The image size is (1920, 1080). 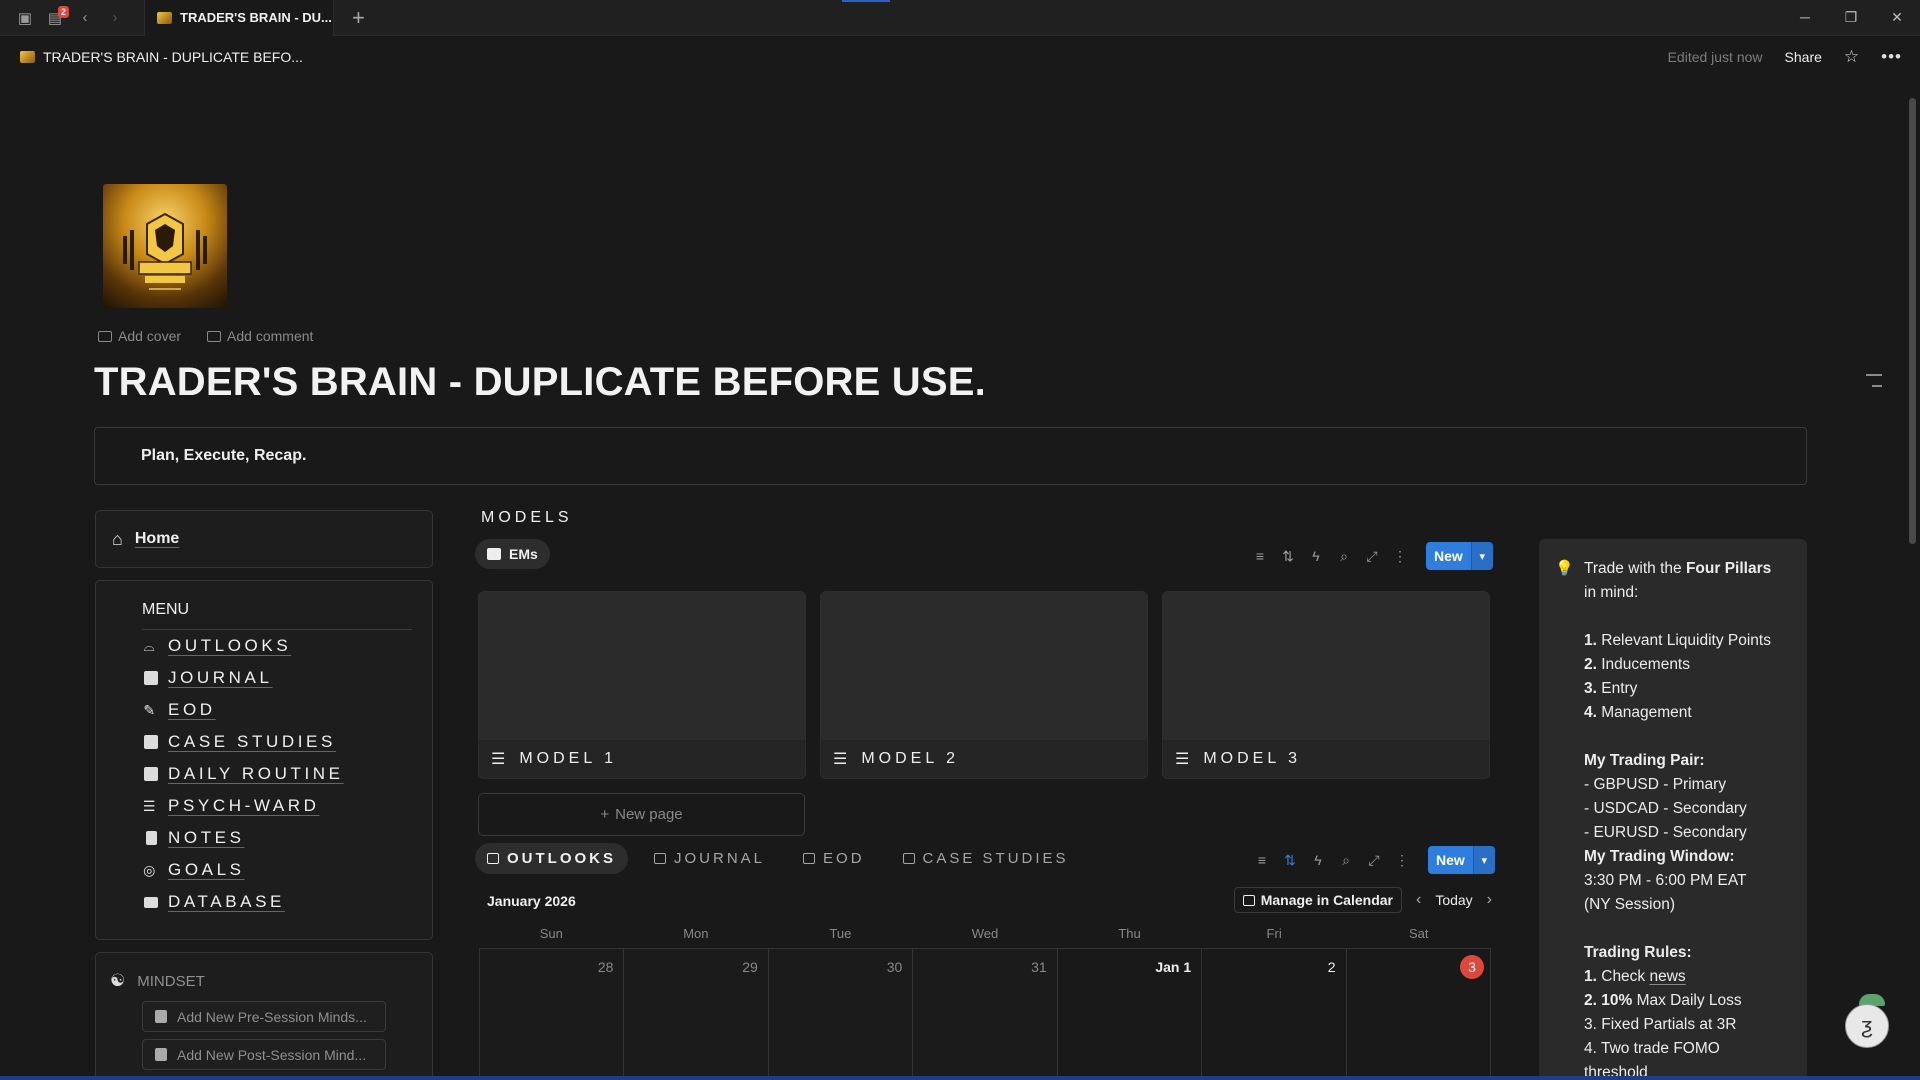 I want to click on calendar-new-button: New ▾, so click(x=1461, y=860).